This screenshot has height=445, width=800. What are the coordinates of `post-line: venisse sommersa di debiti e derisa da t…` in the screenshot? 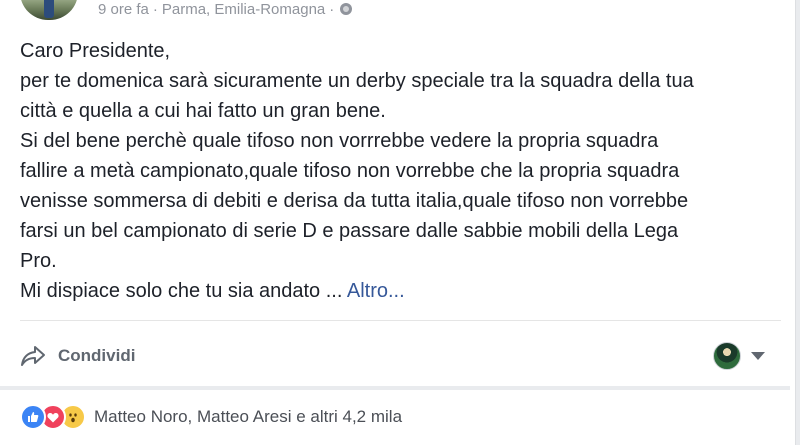 It's located at (354, 201).